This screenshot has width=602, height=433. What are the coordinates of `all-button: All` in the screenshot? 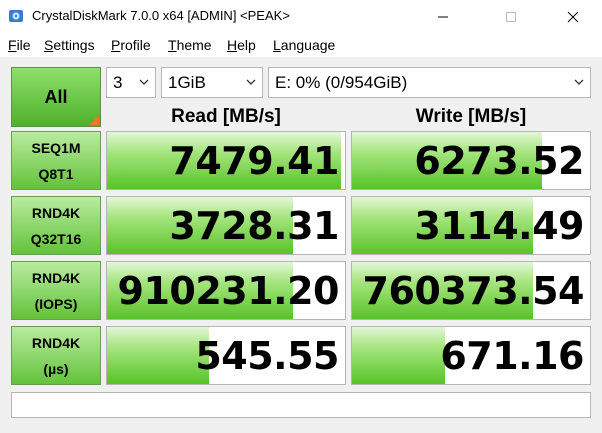 It's located at (56, 97).